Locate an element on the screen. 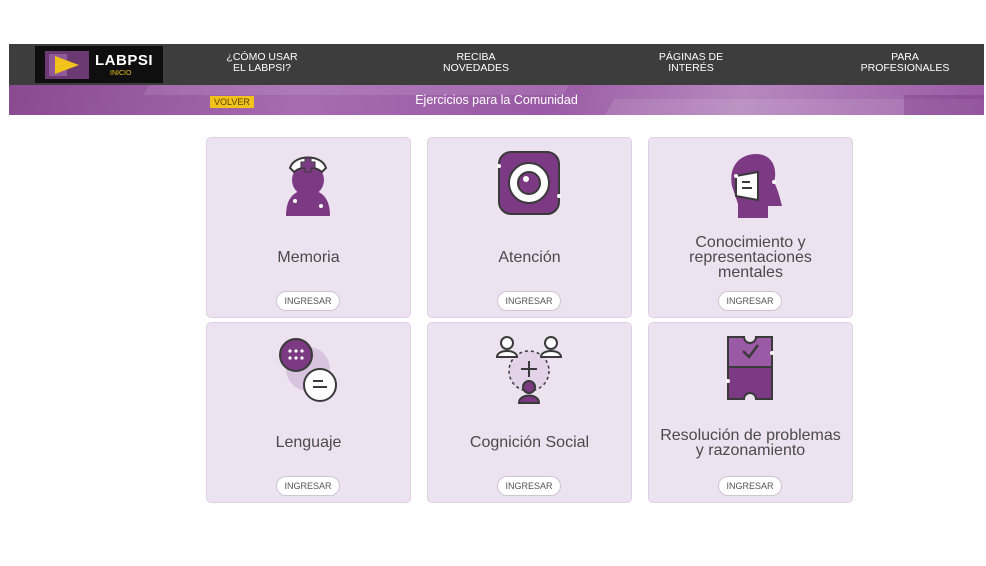 This screenshot has width=986, height=566. people-network-icon is located at coordinates (529, 370).